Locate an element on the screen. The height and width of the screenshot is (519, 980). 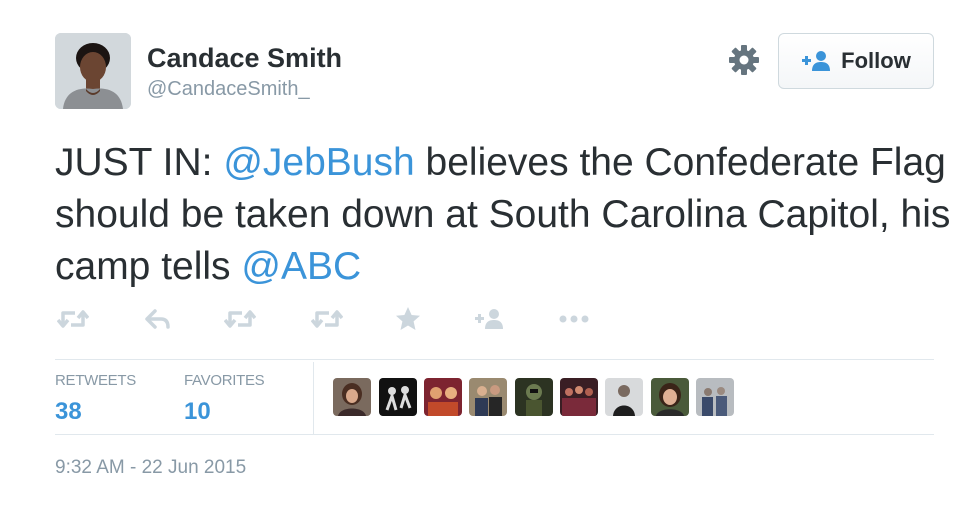
follow-button: Follow is located at coordinates (856, 61).